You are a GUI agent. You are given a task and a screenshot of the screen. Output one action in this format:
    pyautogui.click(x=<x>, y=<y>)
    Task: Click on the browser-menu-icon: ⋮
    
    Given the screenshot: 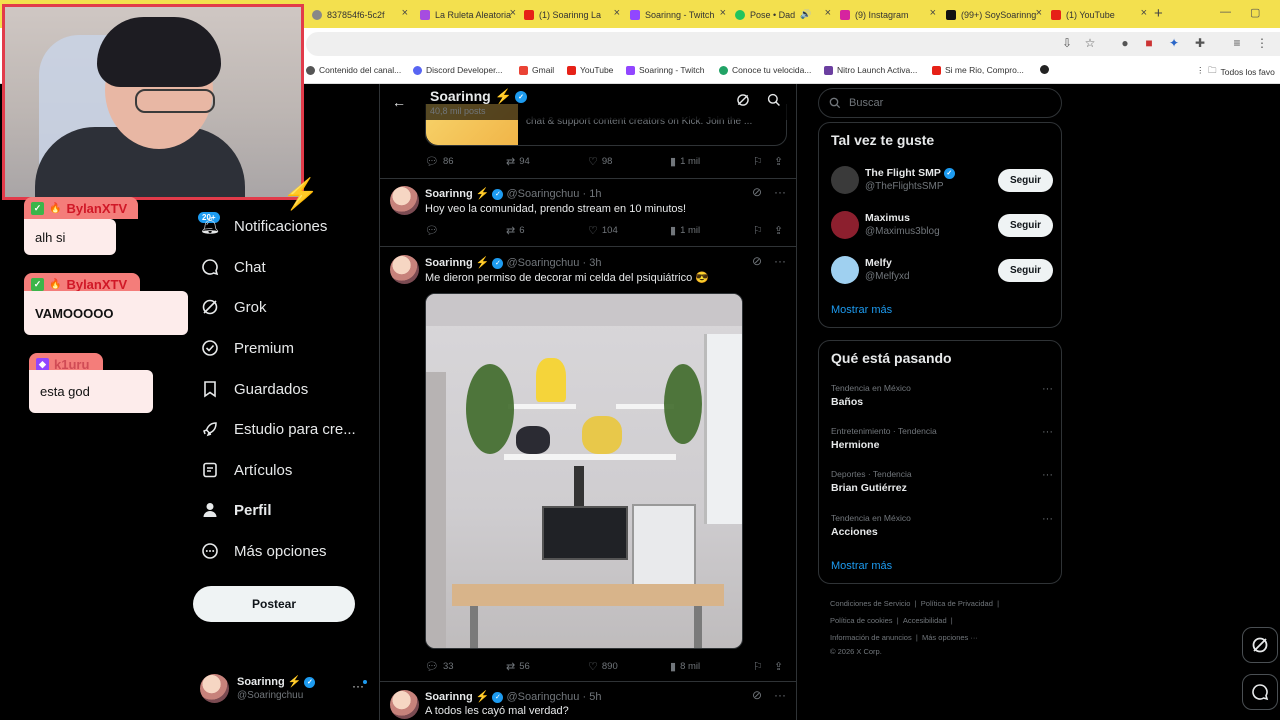 What is the action you would take?
    pyautogui.click(x=1262, y=43)
    